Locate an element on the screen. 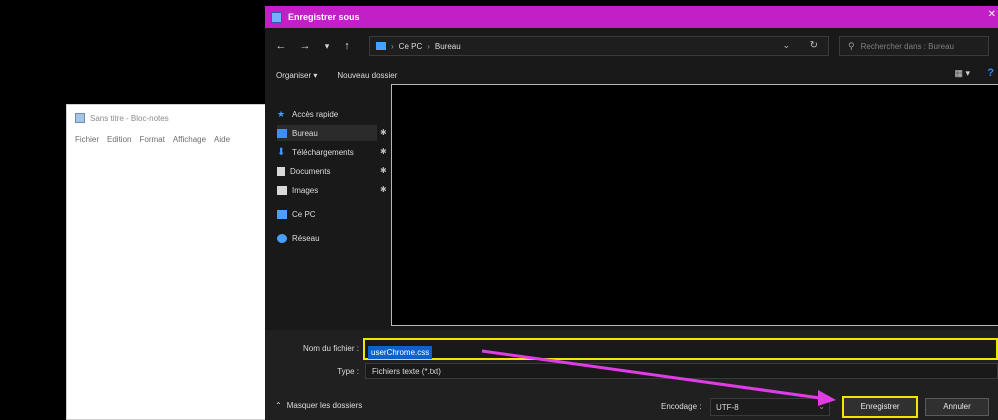 The width and height of the screenshot is (998, 420). dialog-title-bar: Enregistrer sous ✕ is located at coordinates (631, 17).